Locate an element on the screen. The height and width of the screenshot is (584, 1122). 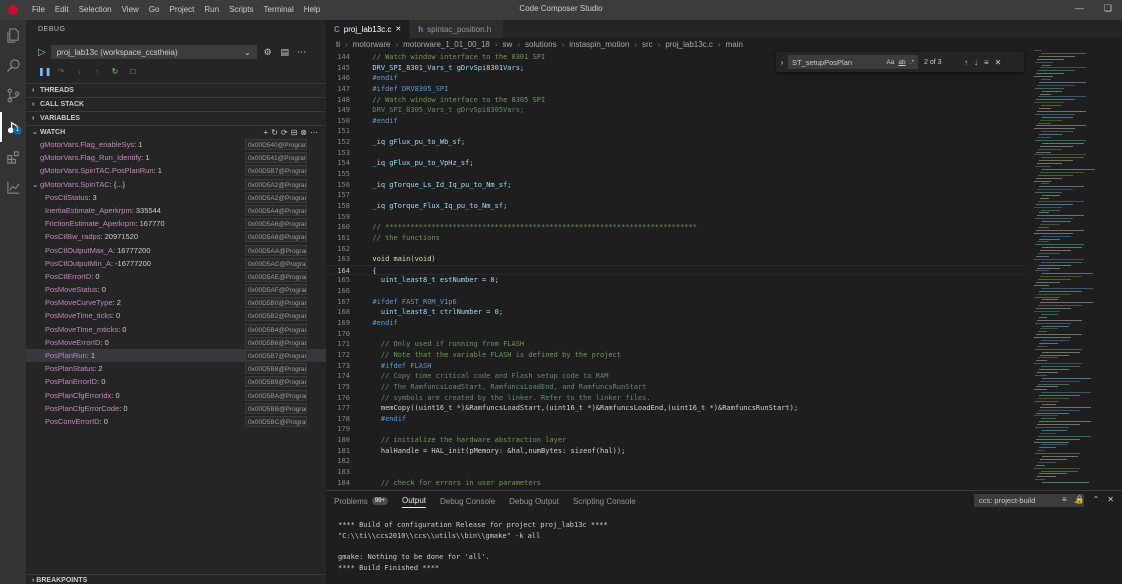
breadcrumb-item: instaspin_motion is located at coordinates (599, 46).